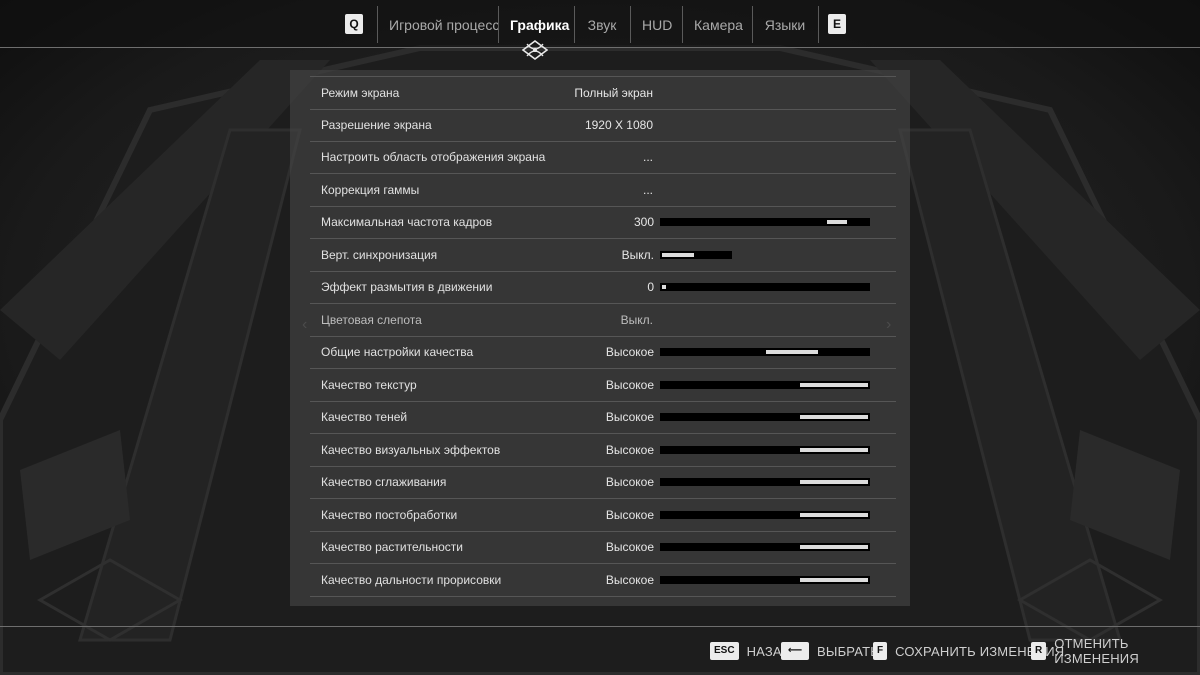 The width and height of the screenshot is (1200, 675). I want to click on enter-key-icon: ⟵, so click(795, 651).